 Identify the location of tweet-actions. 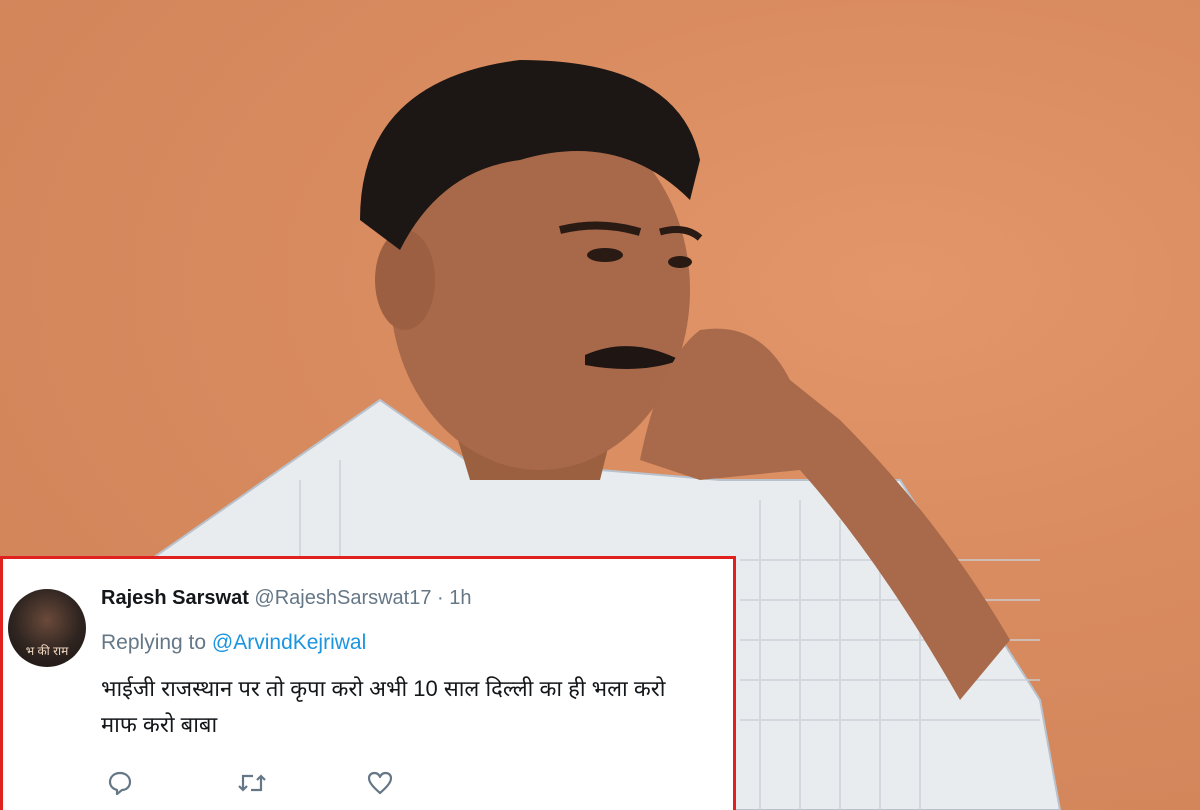
(302, 783).